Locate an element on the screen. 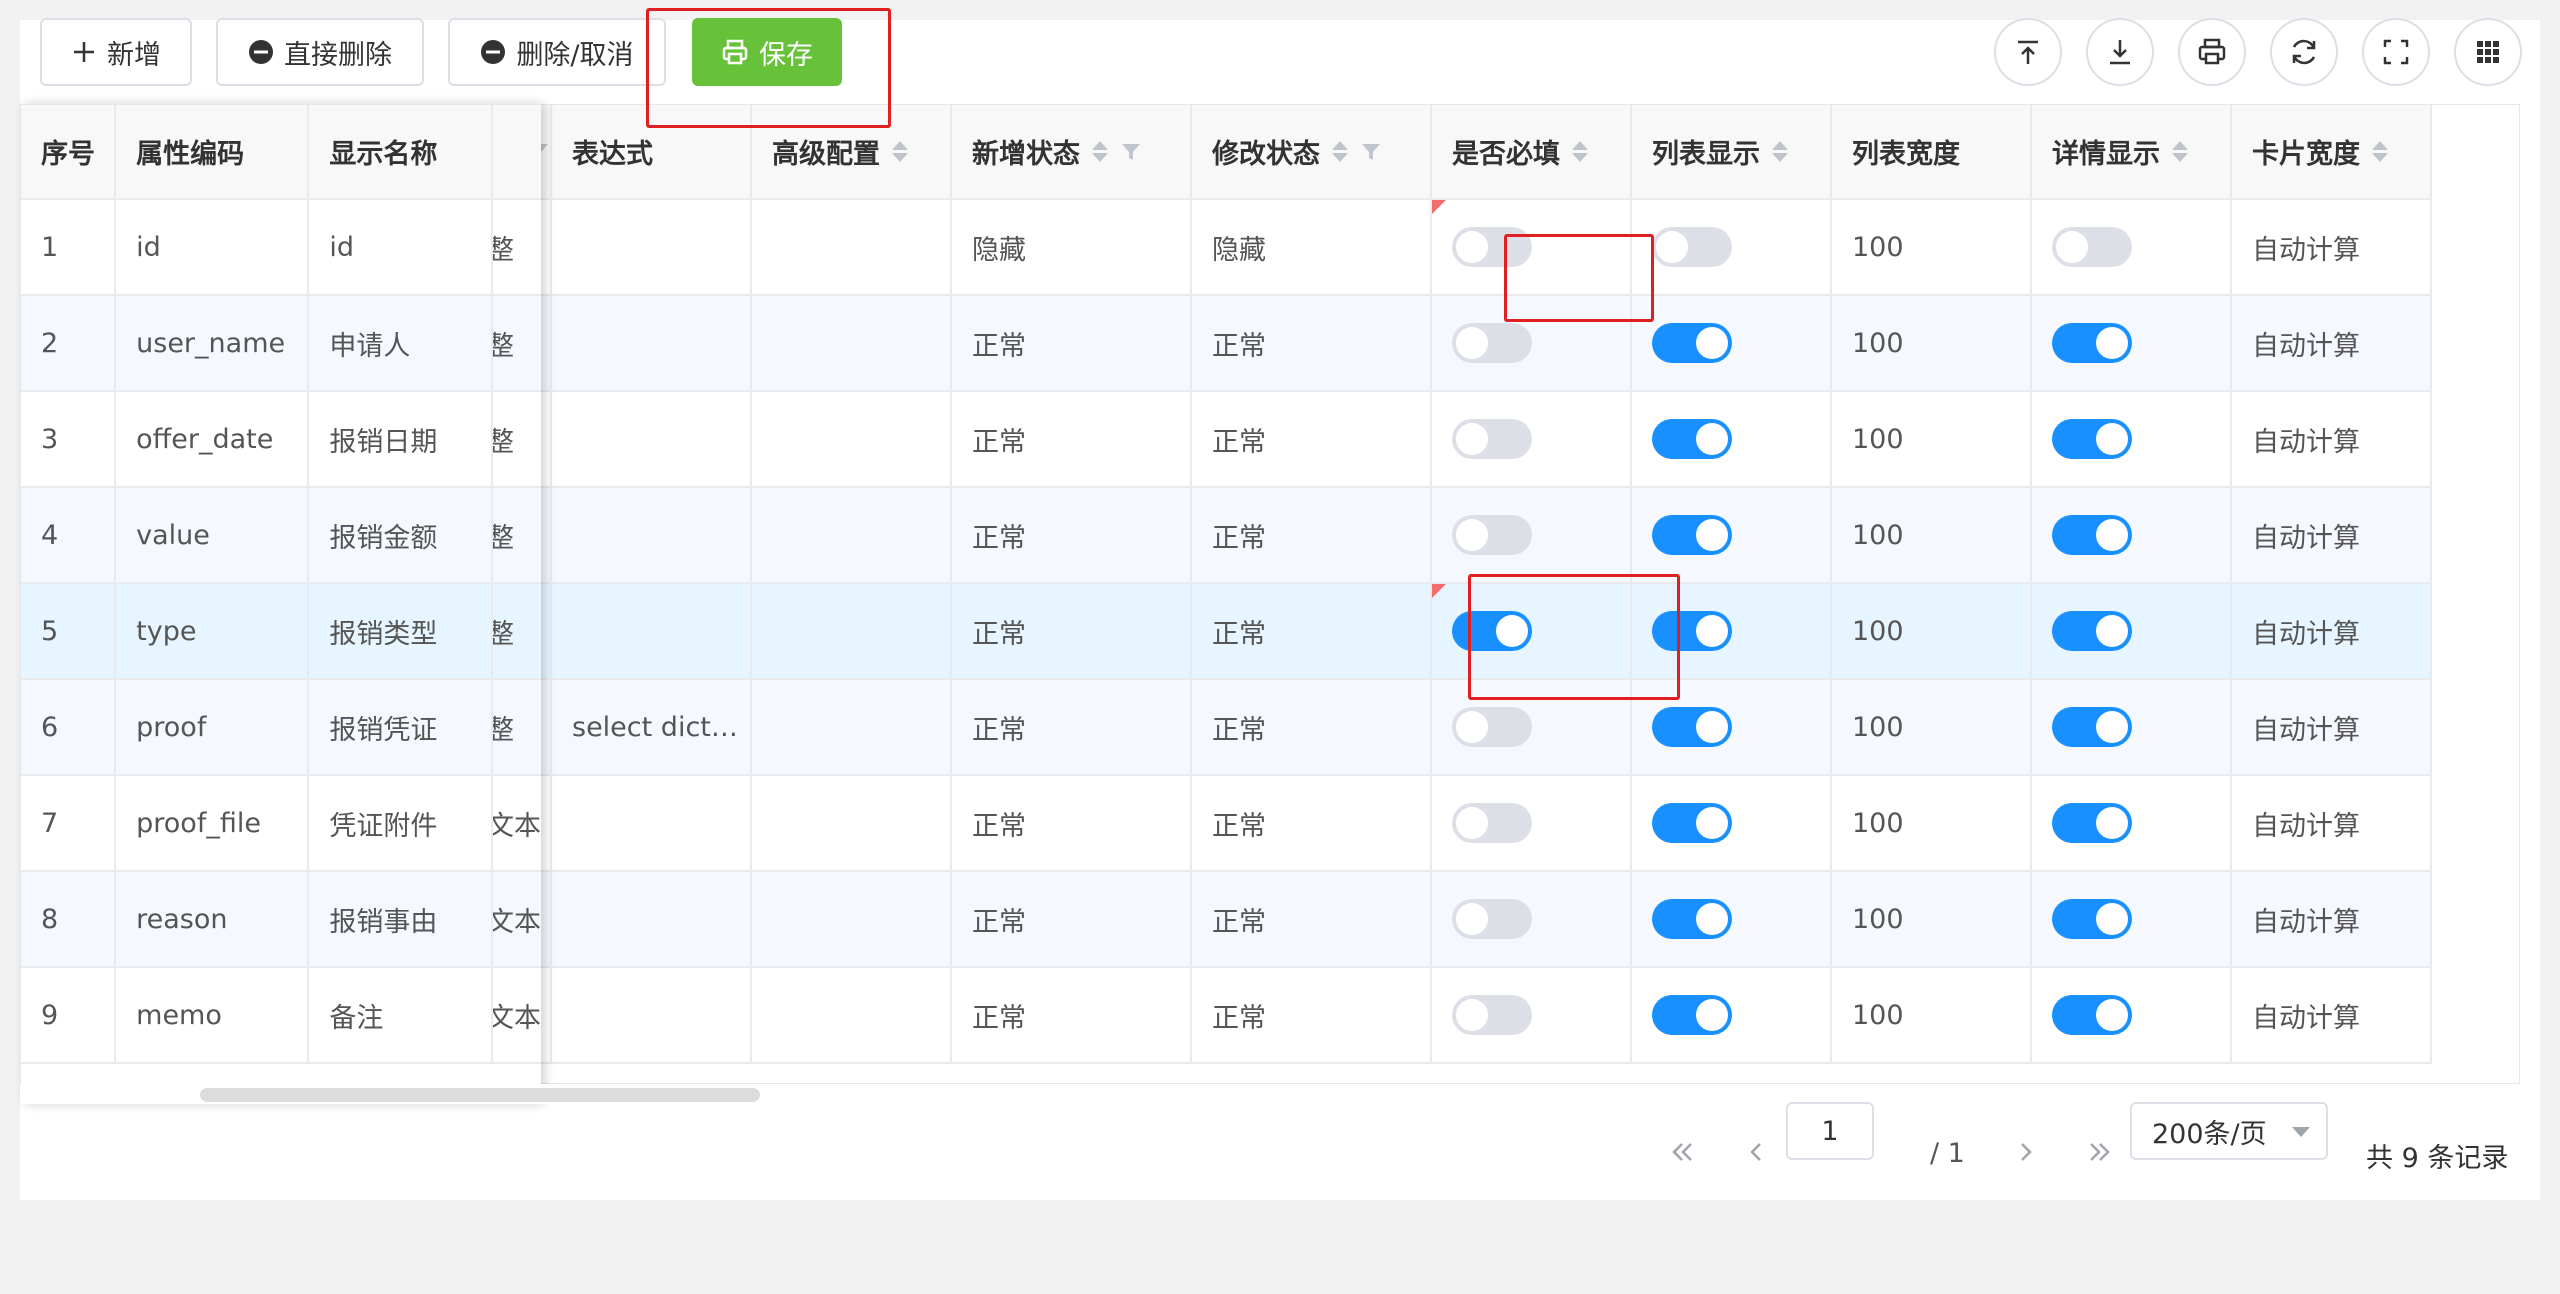 This screenshot has width=2560, height=1294. last-page-button is located at coordinates (2100, 1152).